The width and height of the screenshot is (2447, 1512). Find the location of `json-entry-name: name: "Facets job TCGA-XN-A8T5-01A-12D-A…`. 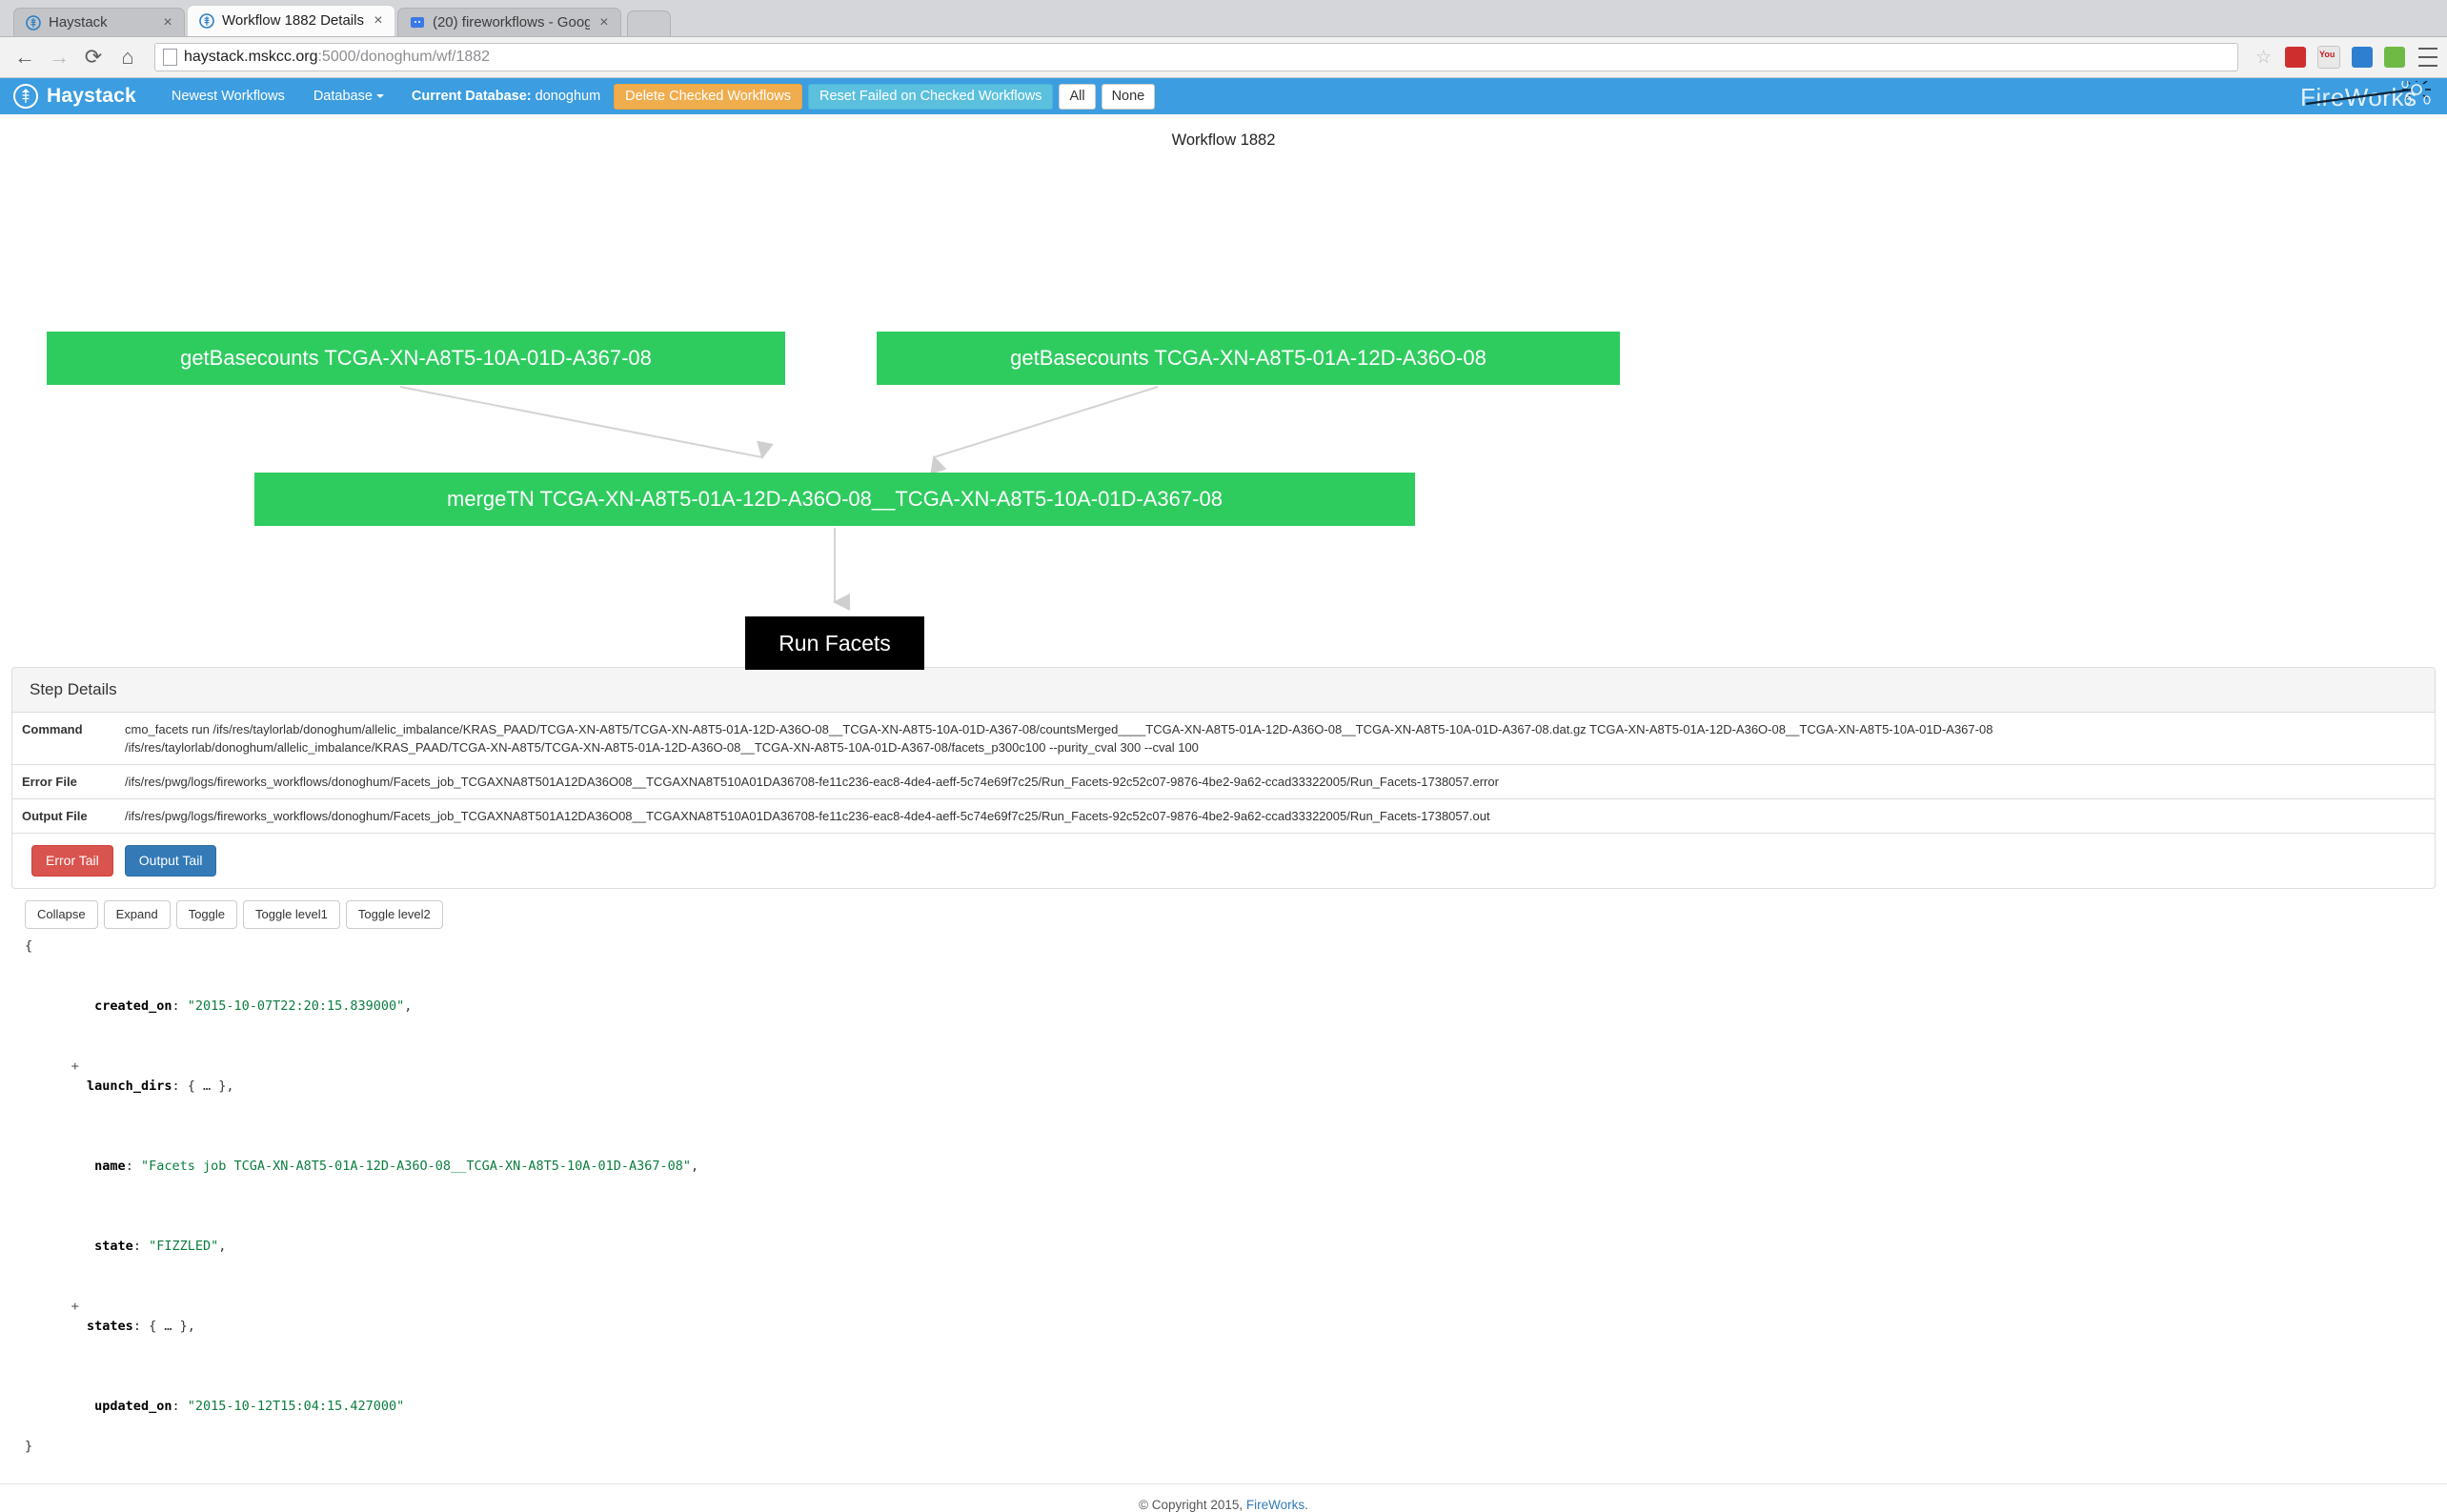

json-entry-name: name: "Facets job TCGA-XN-A8T5-01A-12D-A… is located at coordinates (1230, 1157).